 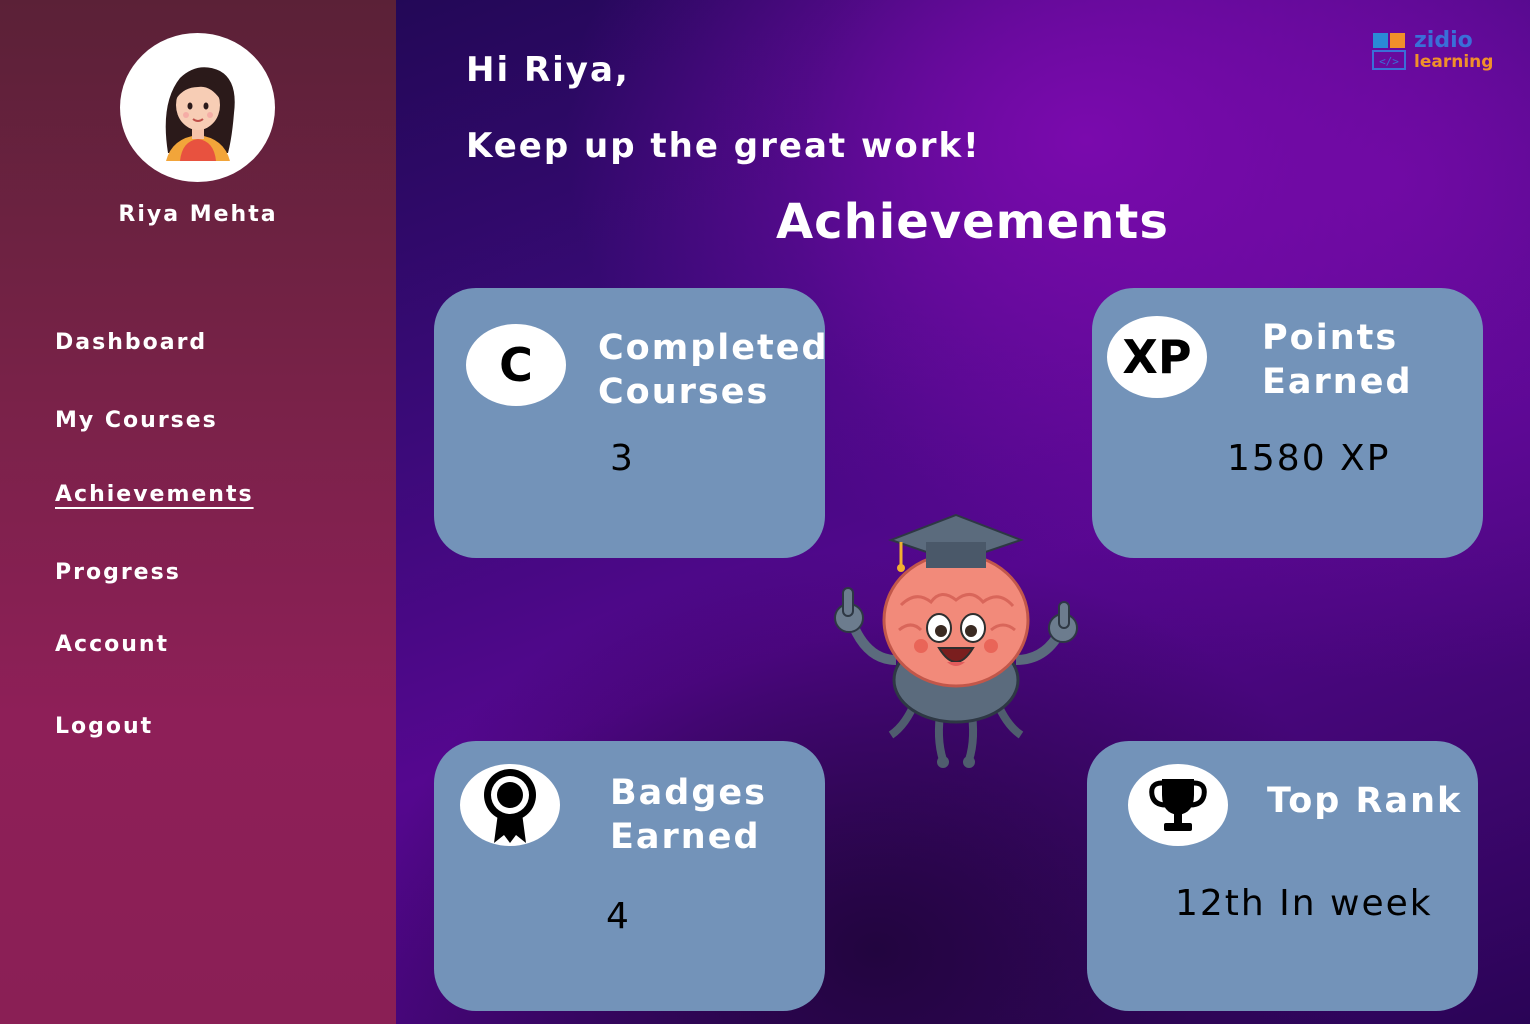 I want to click on nav-achievements: Achievements, so click(x=154, y=494).